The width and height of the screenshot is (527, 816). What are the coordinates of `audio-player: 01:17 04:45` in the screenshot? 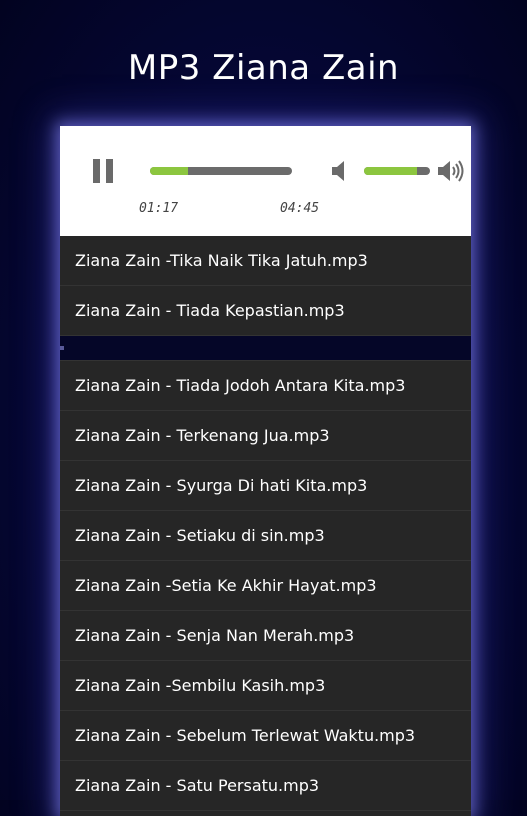 It's located at (265, 181).